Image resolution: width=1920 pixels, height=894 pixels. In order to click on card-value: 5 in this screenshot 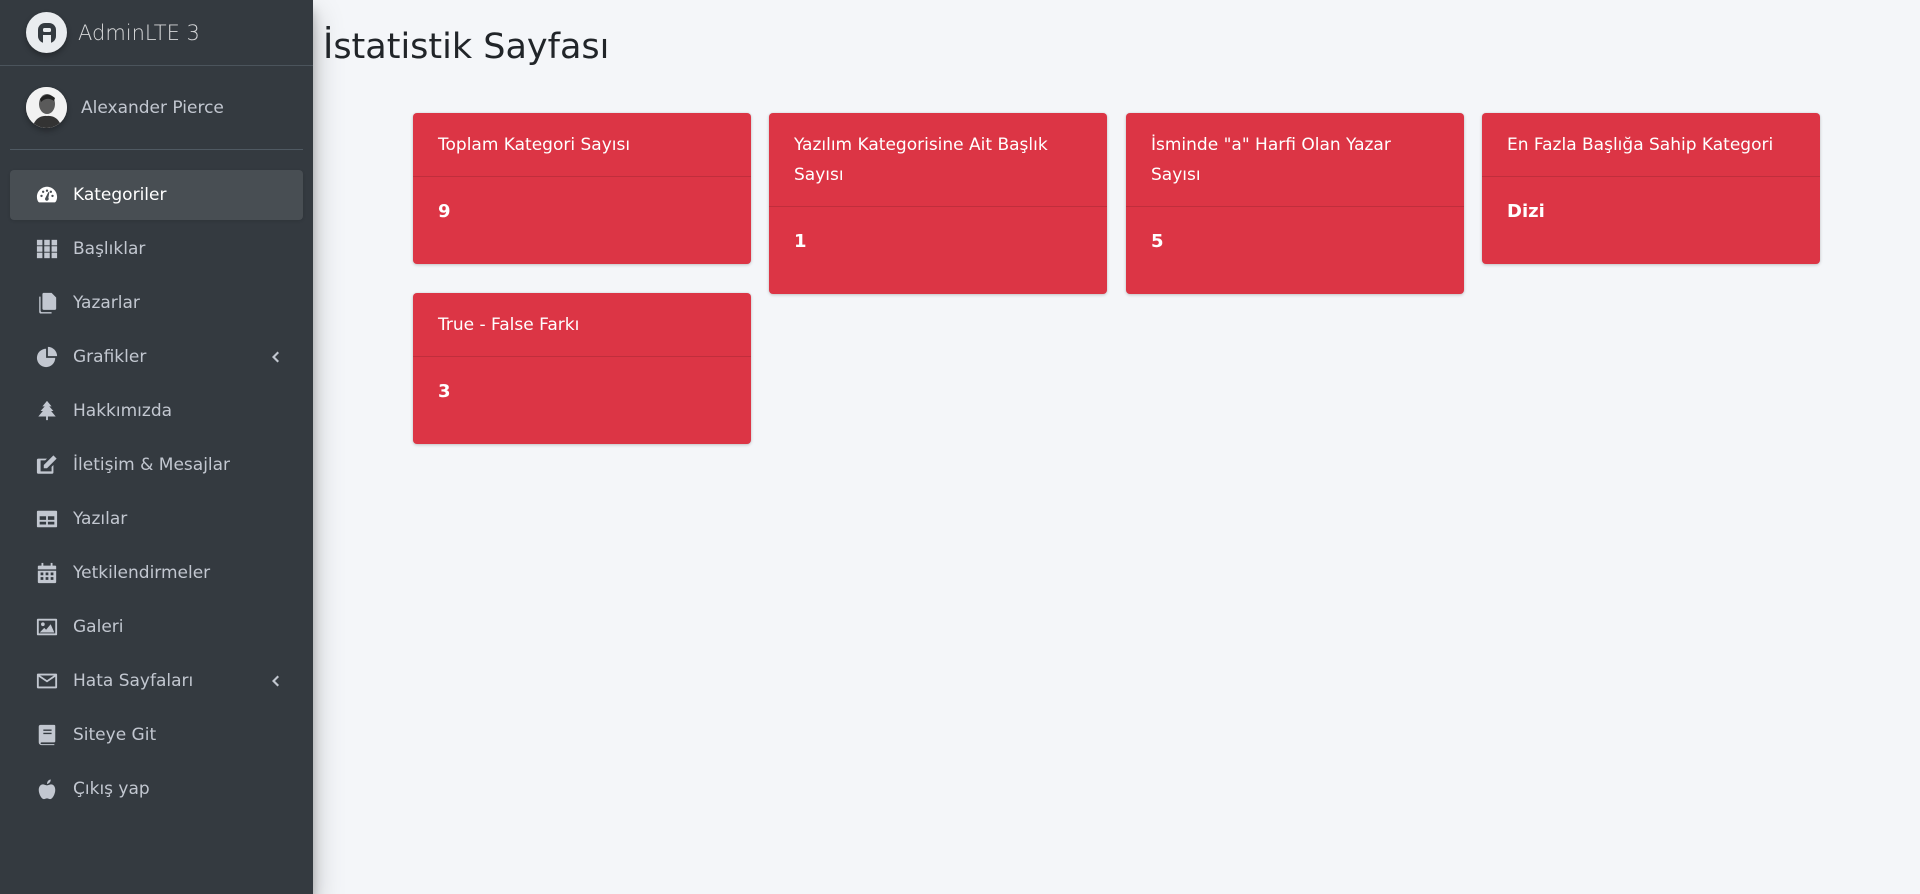, I will do `click(1157, 241)`.